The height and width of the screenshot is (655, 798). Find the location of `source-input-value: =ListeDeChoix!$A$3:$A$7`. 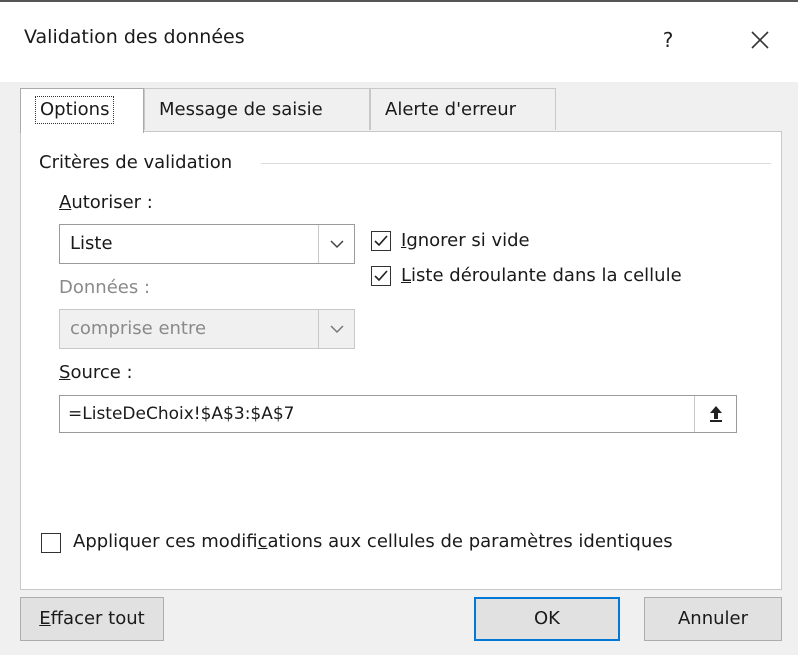

source-input-value: =ListeDeChoix!$A$3:$A$7 is located at coordinates (181, 414).